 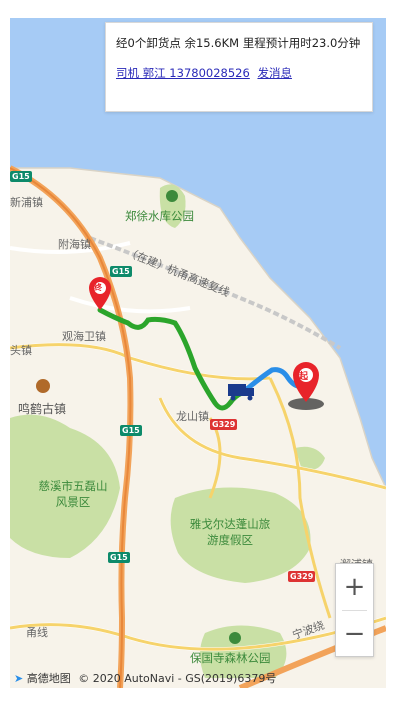 I want to click on zoom-control: + −, so click(x=354, y=610).